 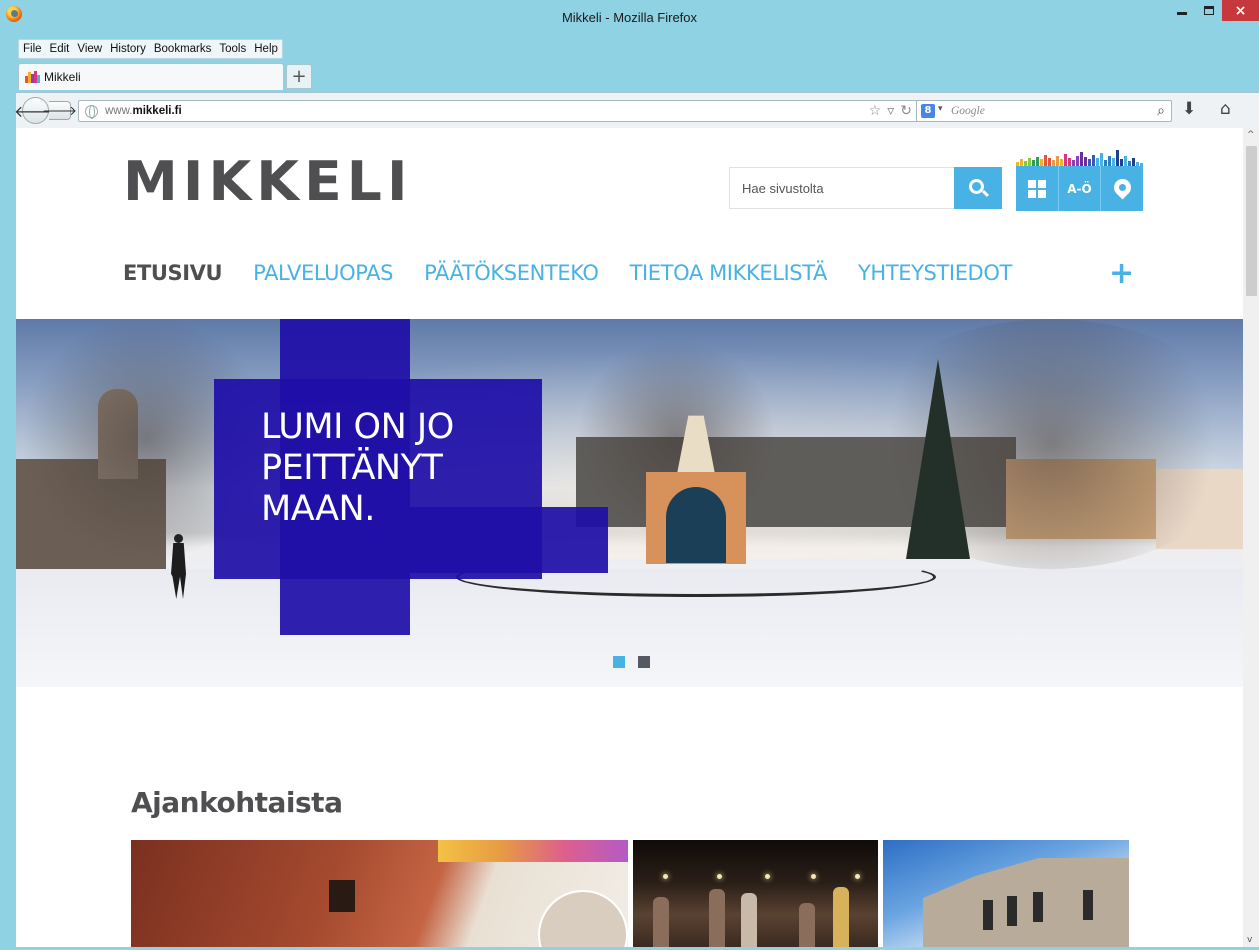 What do you see at coordinates (323, 276) in the screenshot?
I see `nav-item-palveluopas: PALVELUOPAS` at bounding box center [323, 276].